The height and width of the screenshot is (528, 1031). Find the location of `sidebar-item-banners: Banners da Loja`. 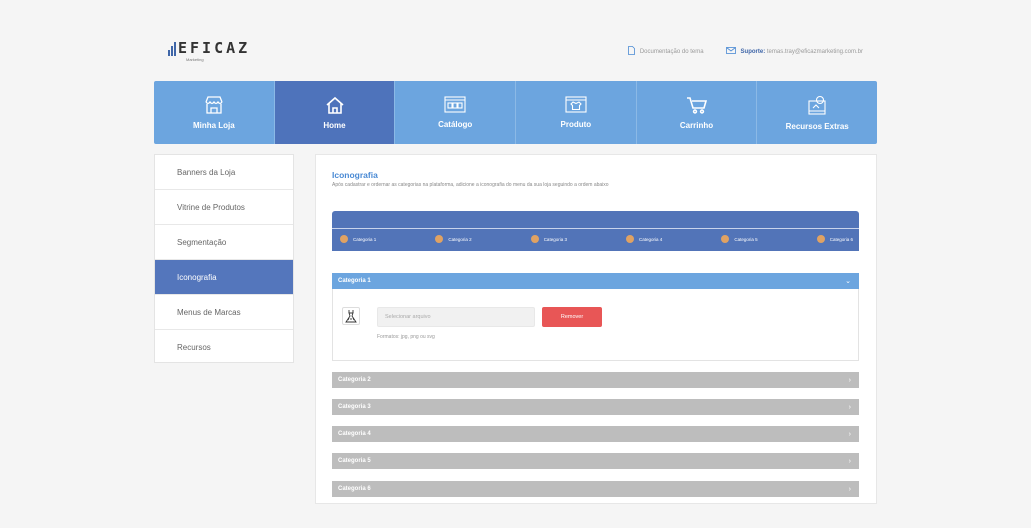

sidebar-item-banners: Banners da Loja is located at coordinates (224, 172).